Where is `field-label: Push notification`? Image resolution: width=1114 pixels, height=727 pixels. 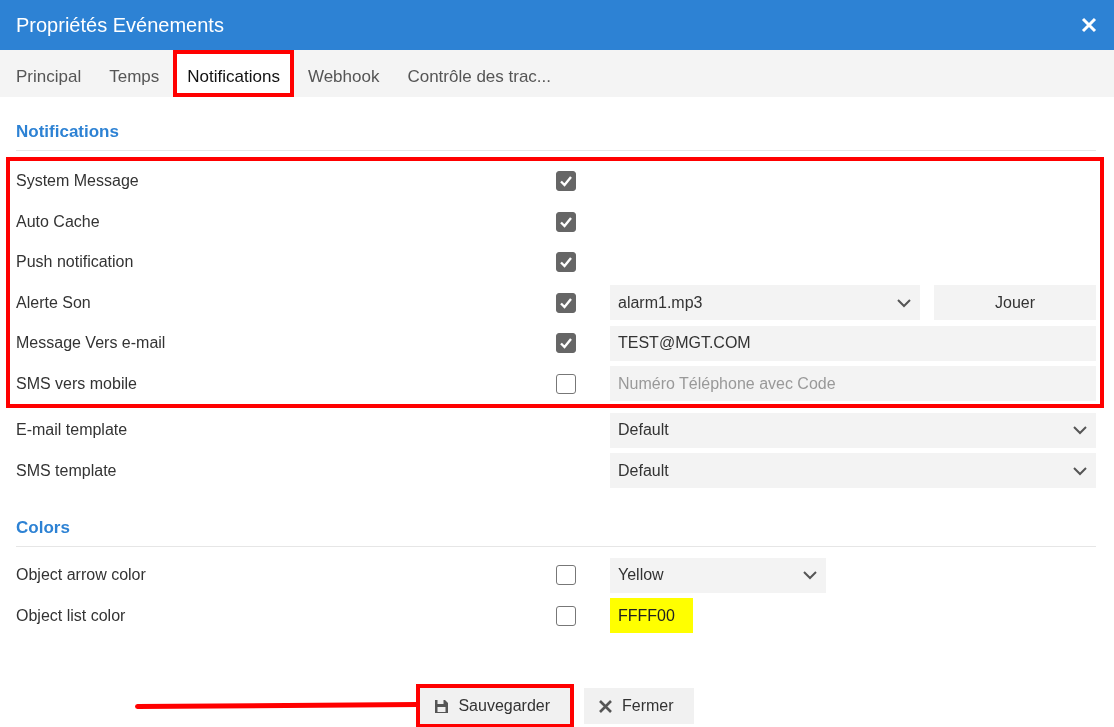 field-label: Push notification is located at coordinates (75, 262).